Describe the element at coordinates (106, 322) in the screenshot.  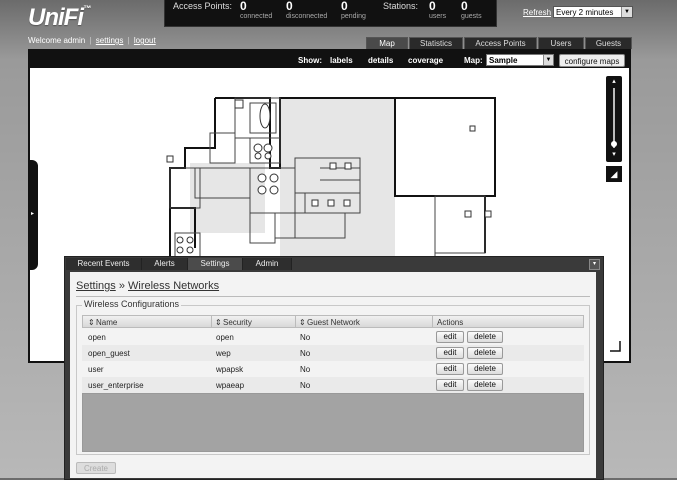
I see `column-name: Name` at that location.